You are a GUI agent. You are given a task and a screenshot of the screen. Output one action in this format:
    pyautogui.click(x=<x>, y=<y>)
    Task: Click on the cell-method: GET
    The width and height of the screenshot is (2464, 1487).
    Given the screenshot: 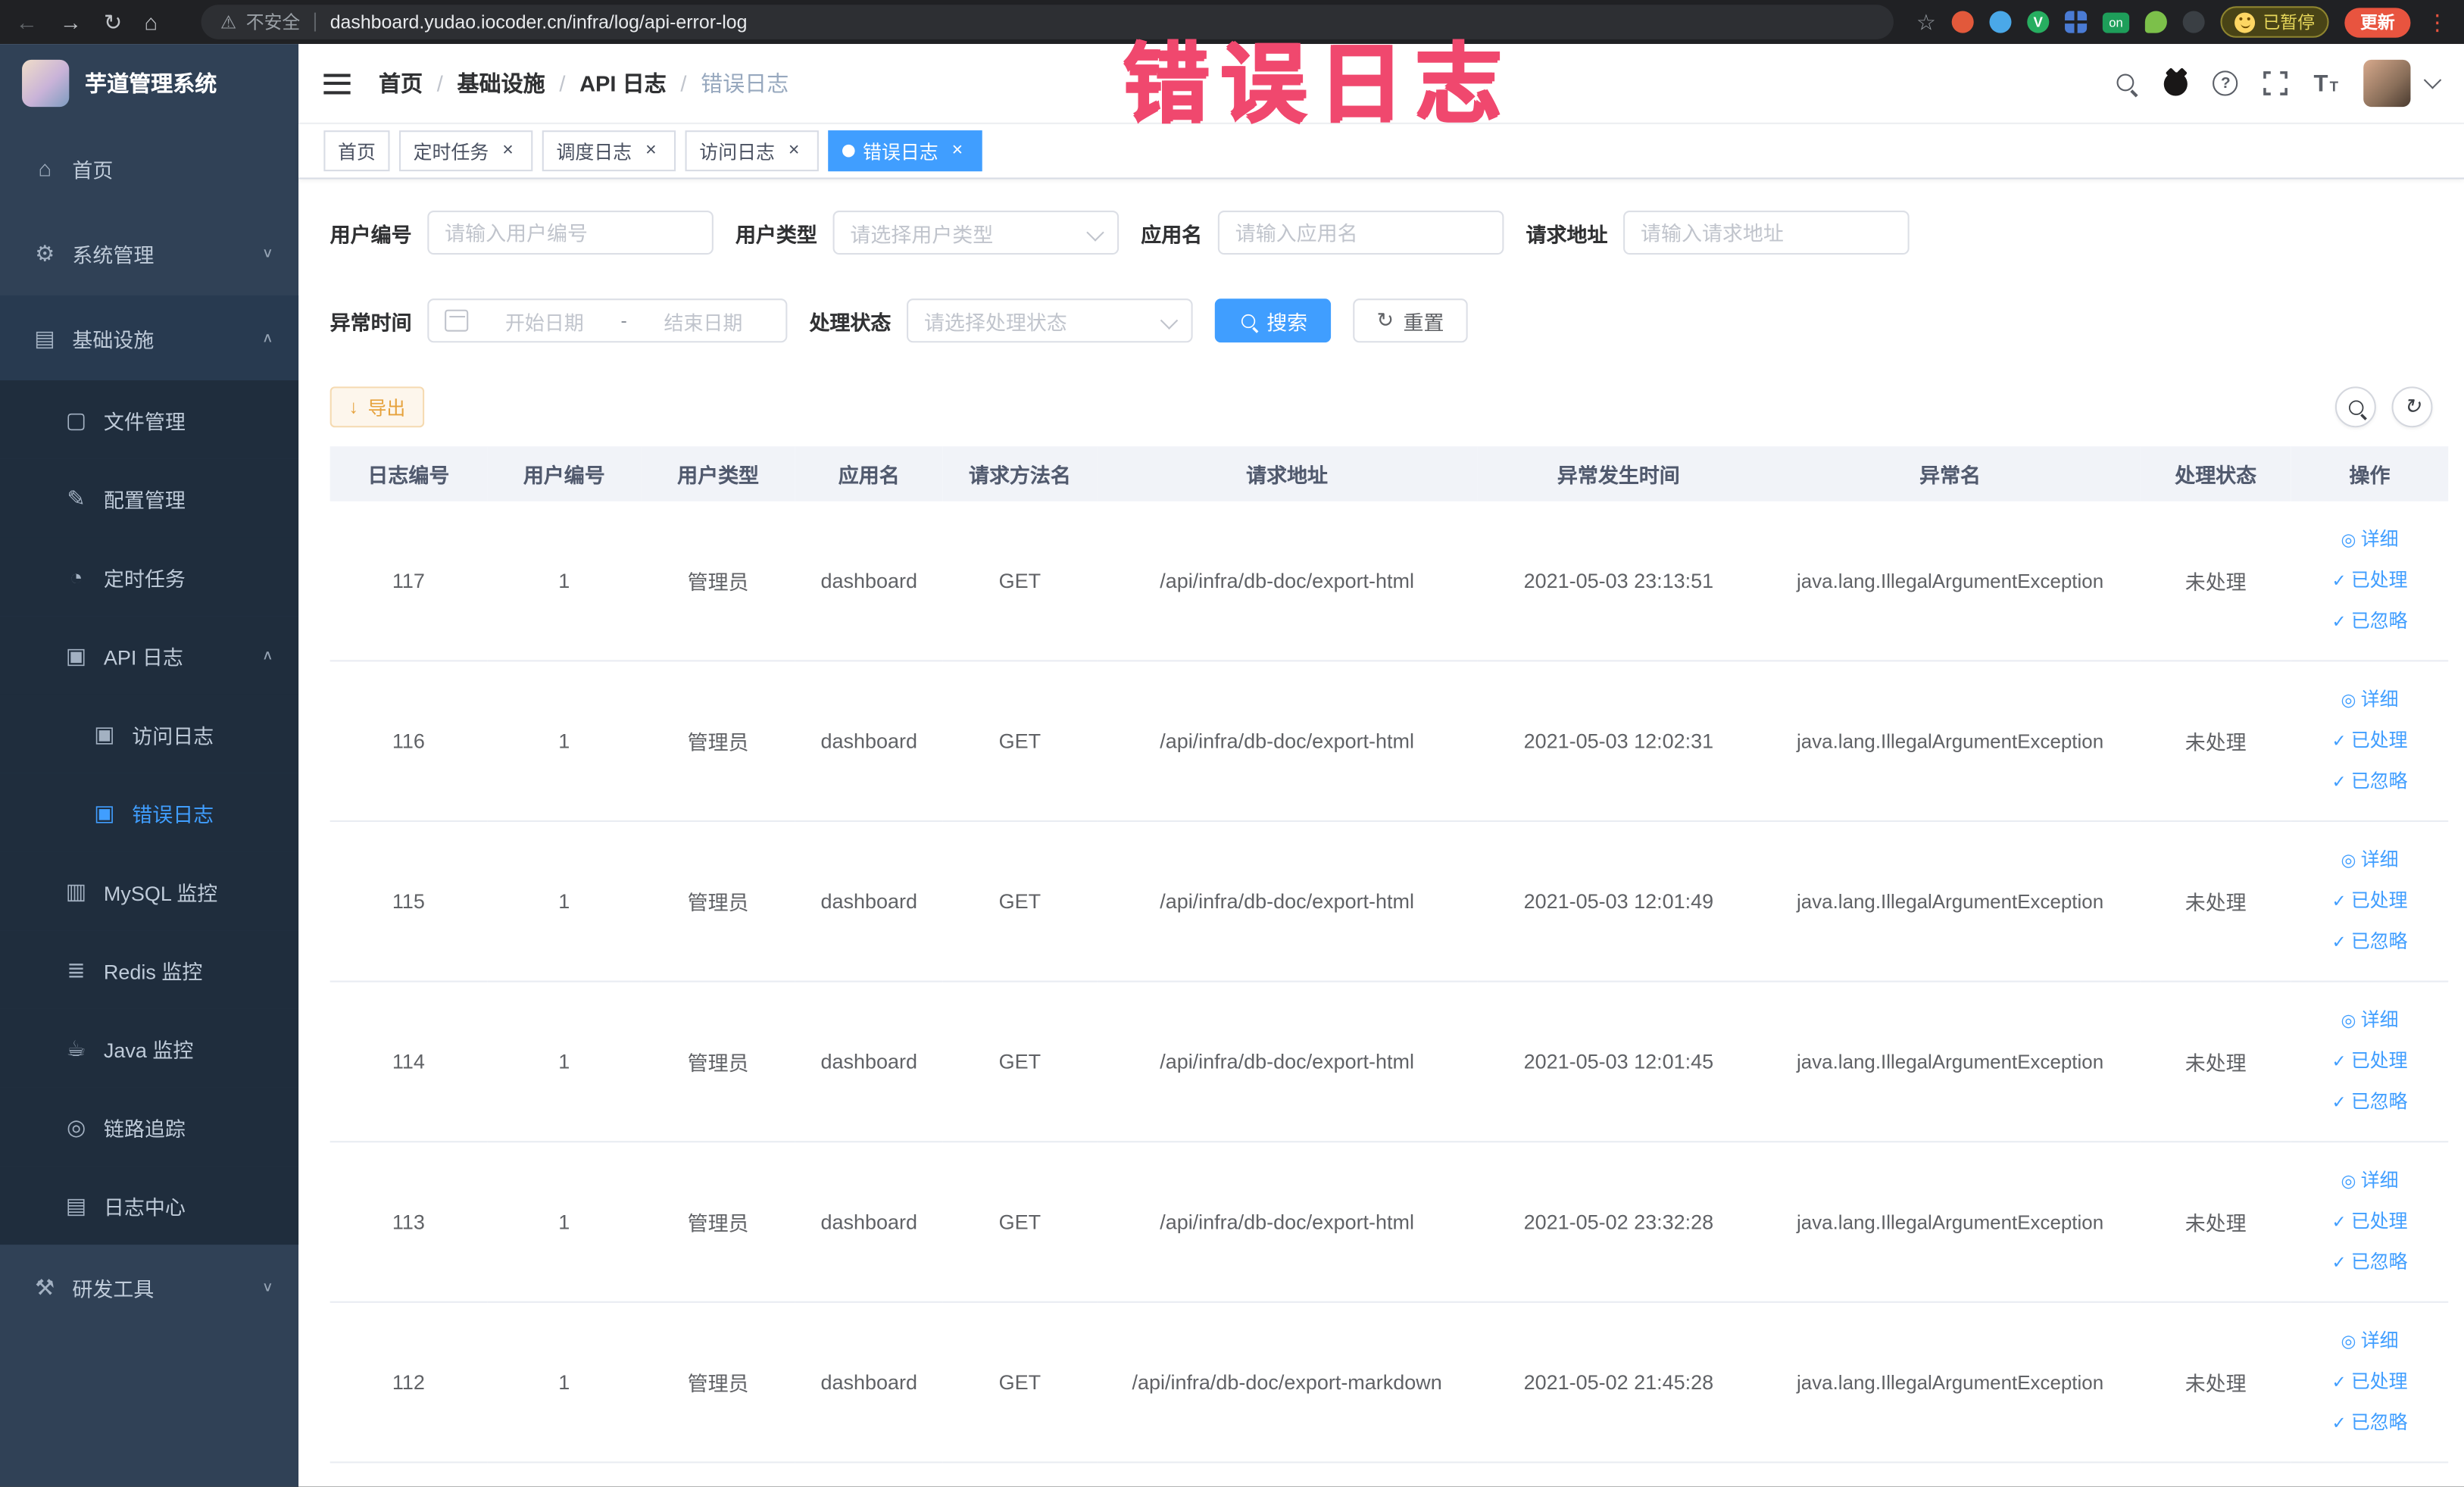 What is the action you would take?
    pyautogui.click(x=1020, y=581)
    